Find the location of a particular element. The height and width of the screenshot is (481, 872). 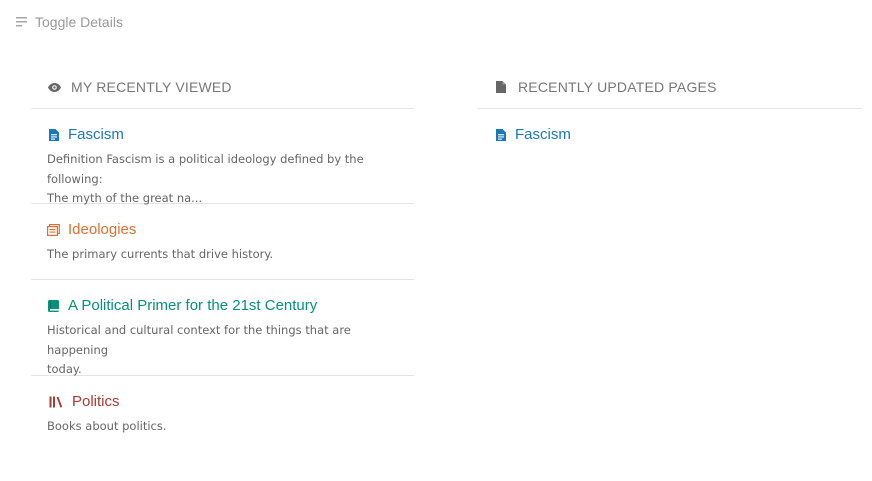

list-item: Fascism is located at coordinates (670, 126).